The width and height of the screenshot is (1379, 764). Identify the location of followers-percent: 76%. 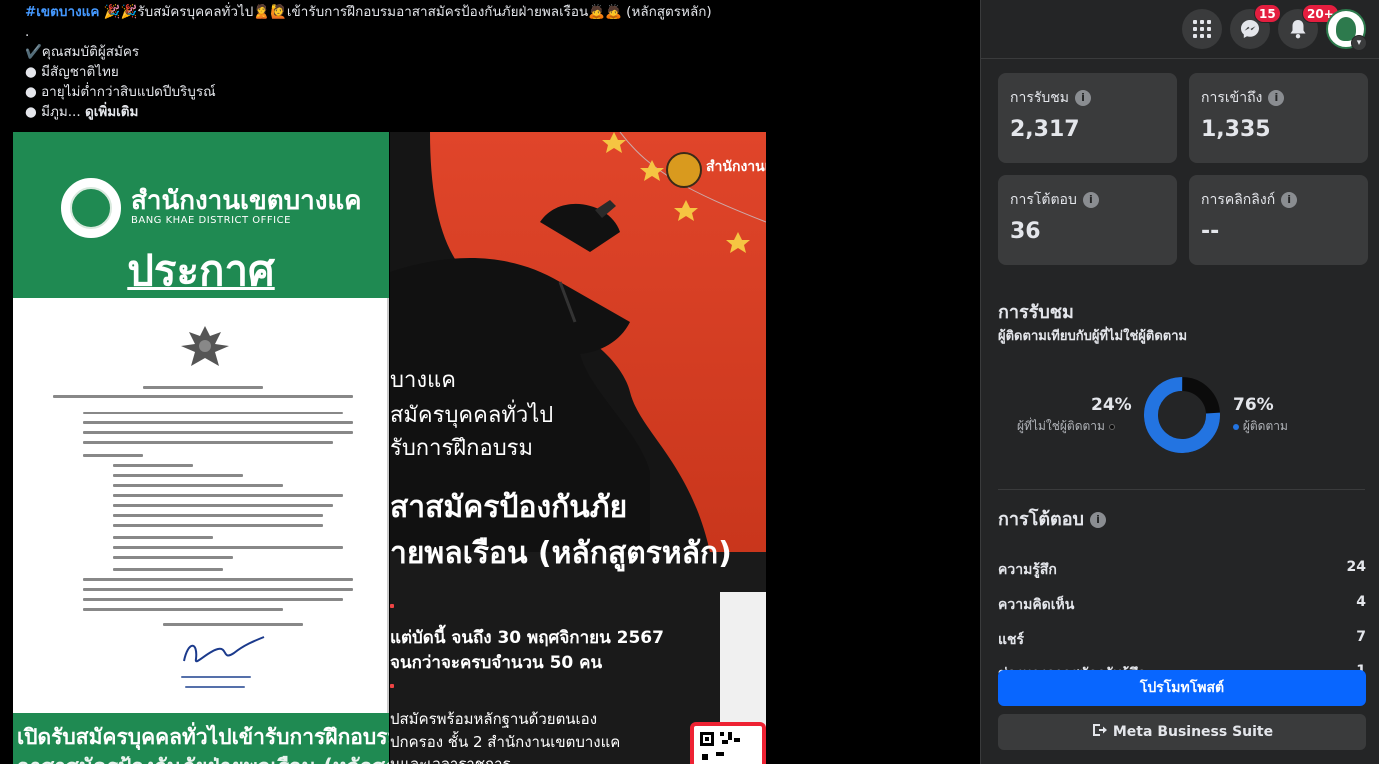
(1253, 405).